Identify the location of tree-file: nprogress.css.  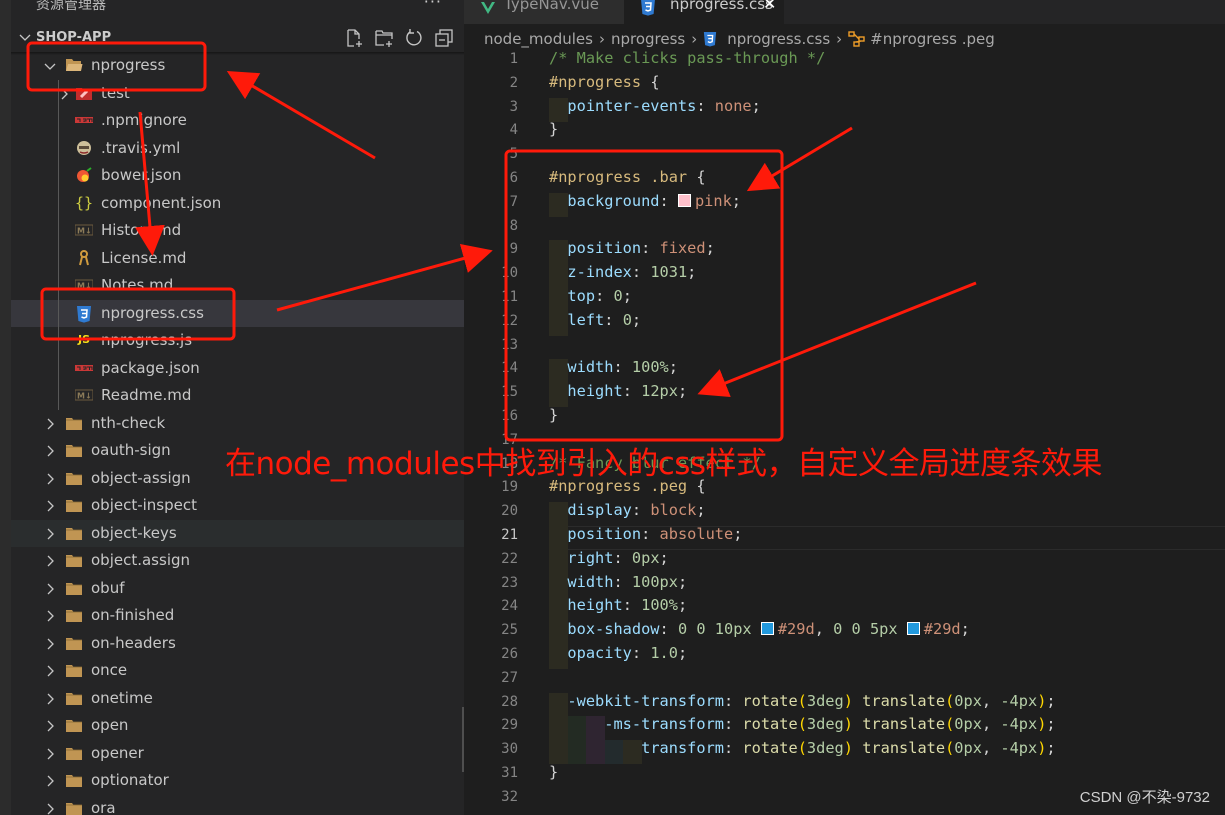
(237, 313).